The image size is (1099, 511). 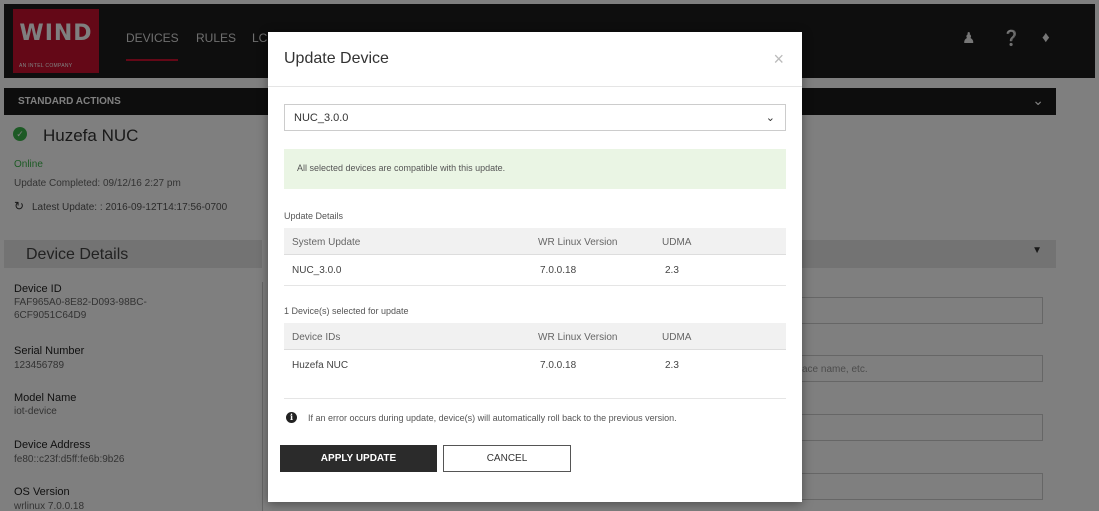 I want to click on table-cell: NUC_3.0.0, so click(x=317, y=270).